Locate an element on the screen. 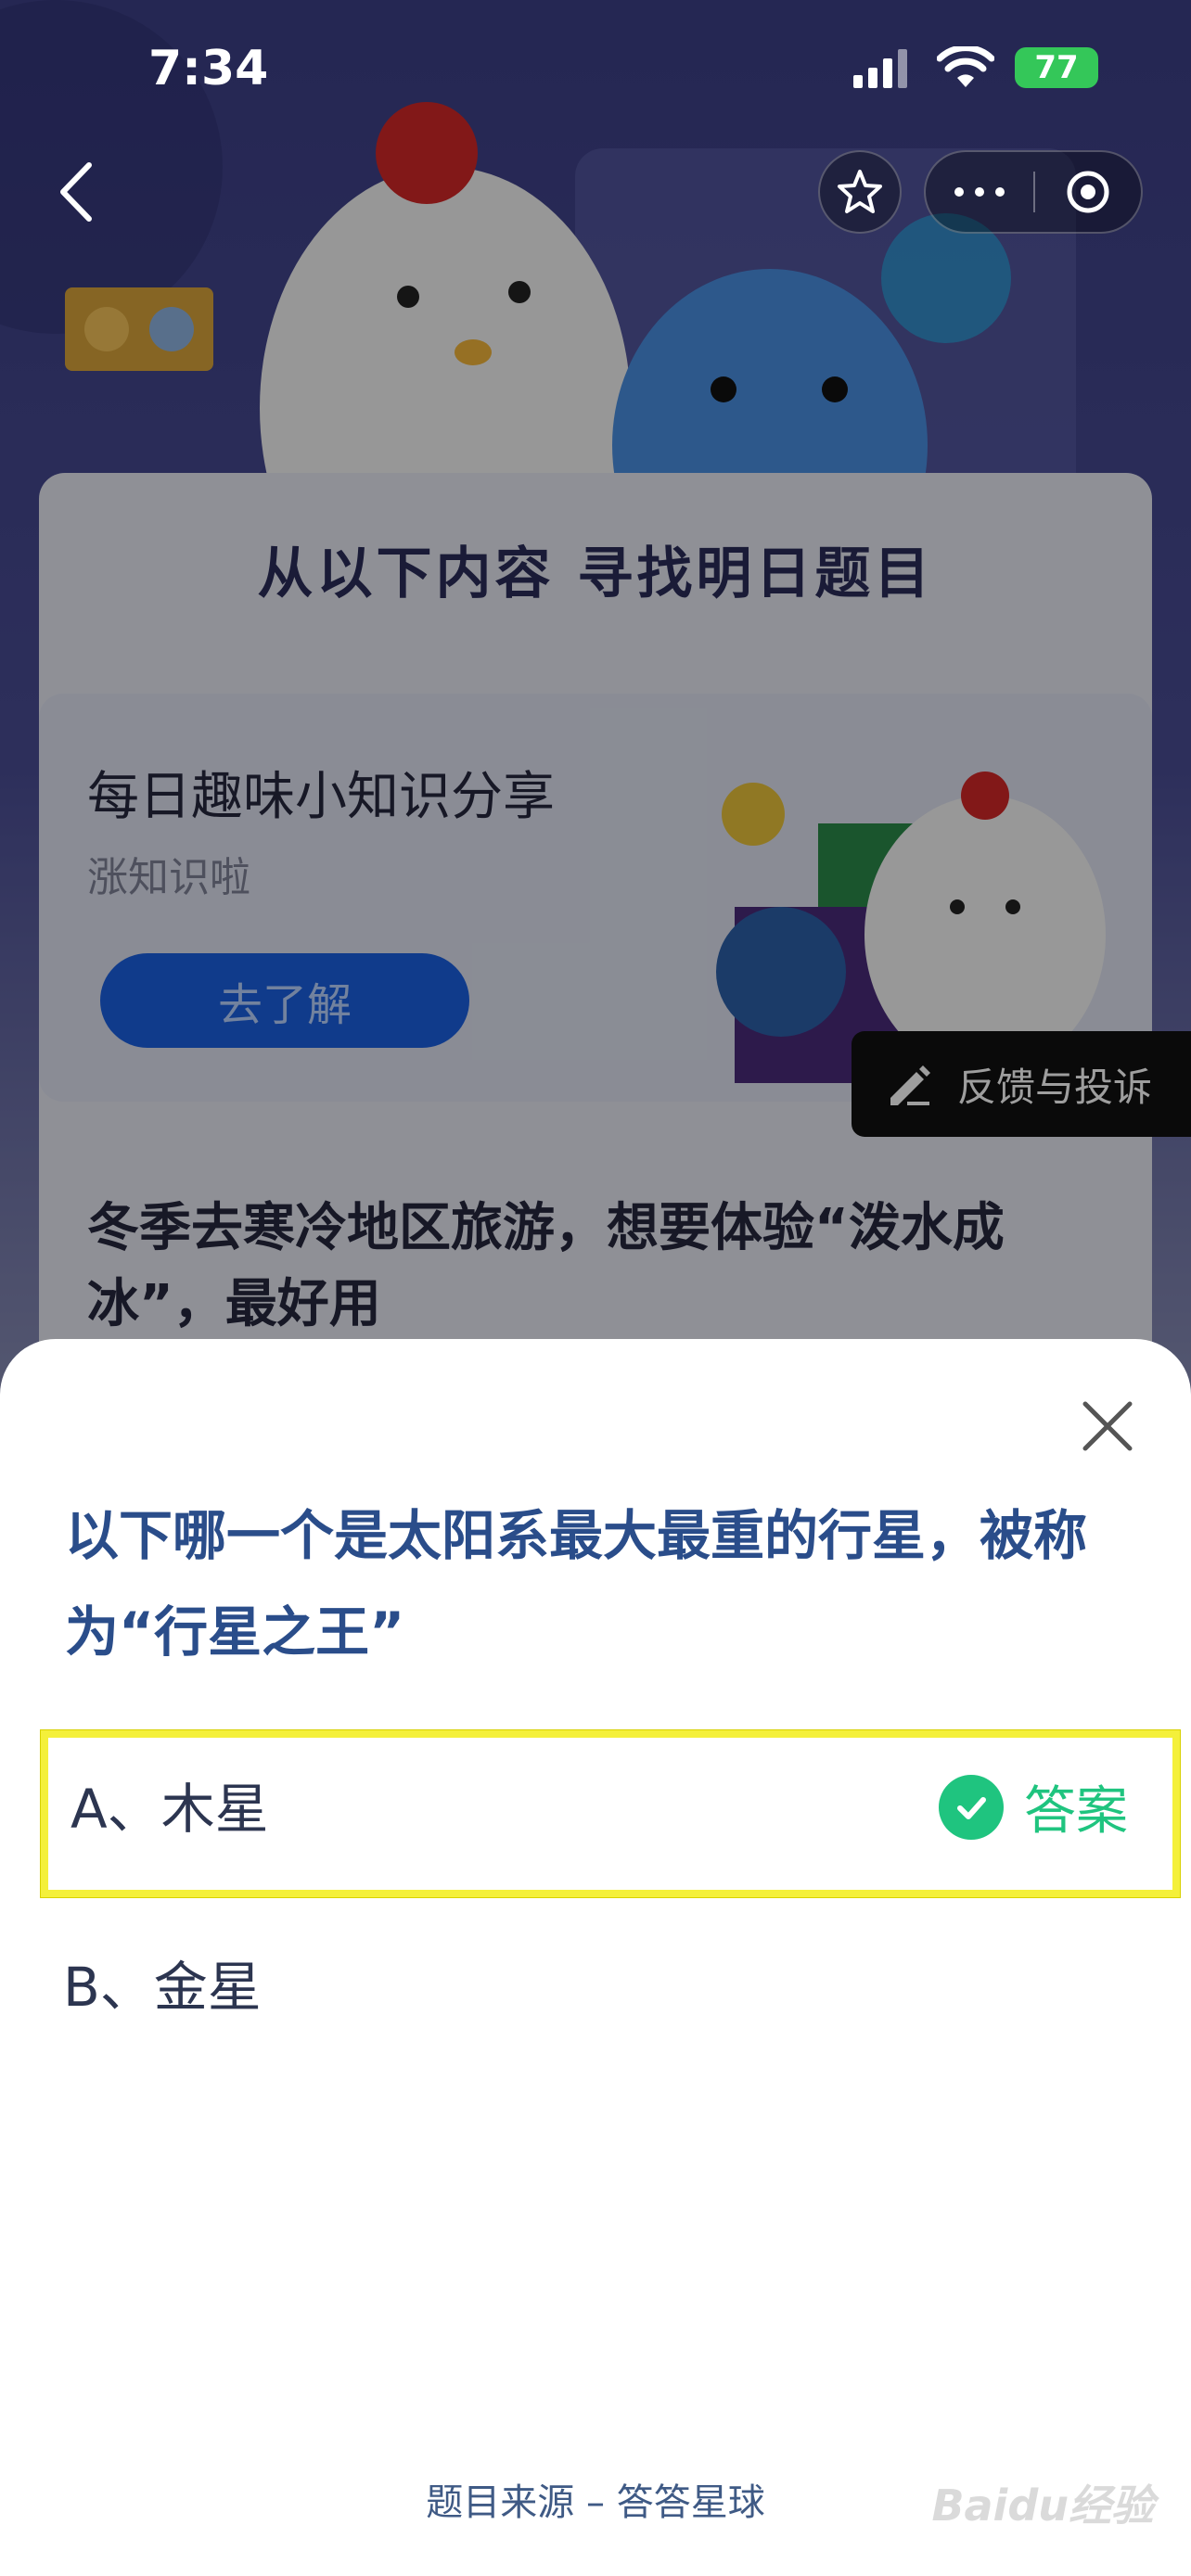  capsule-menu is located at coordinates (1033, 192).